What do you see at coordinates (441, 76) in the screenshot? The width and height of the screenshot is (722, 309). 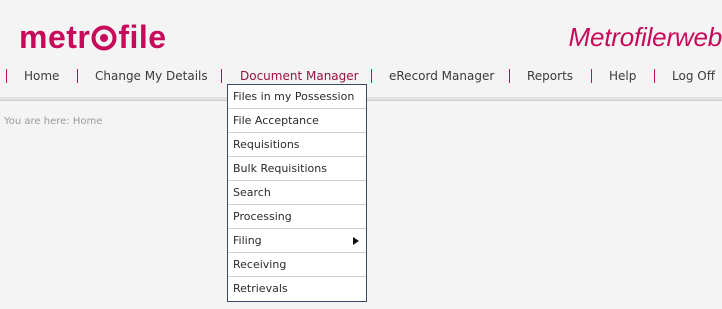 I see `nav-item-erecord-manager: eRecord Manager` at bounding box center [441, 76].